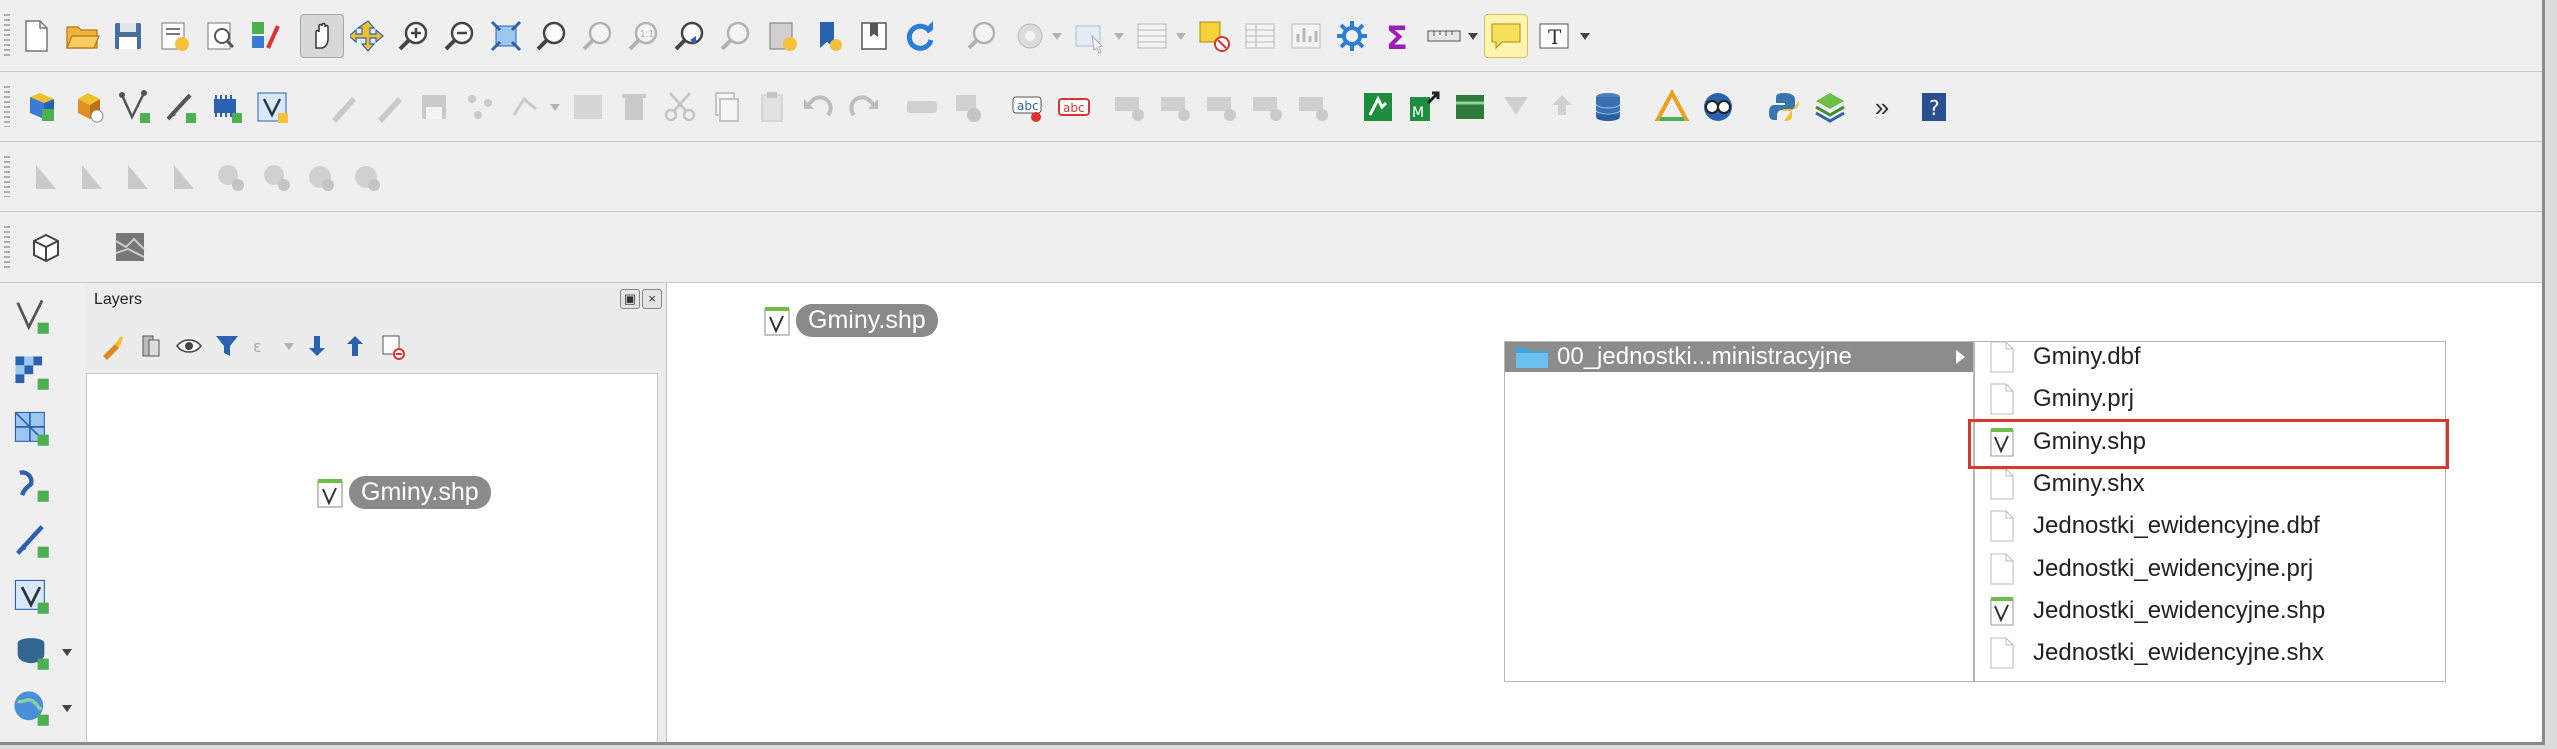 The height and width of the screenshot is (749, 2557). Describe the element at coordinates (1028, 107) in the screenshot. I see `layer-labeling-icon: abc` at that location.